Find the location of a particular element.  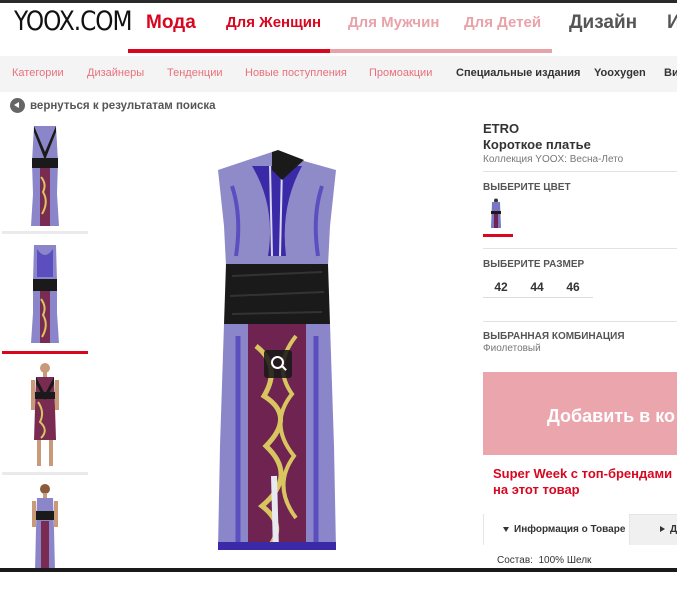

size-option-42: 42 is located at coordinates (501, 287).